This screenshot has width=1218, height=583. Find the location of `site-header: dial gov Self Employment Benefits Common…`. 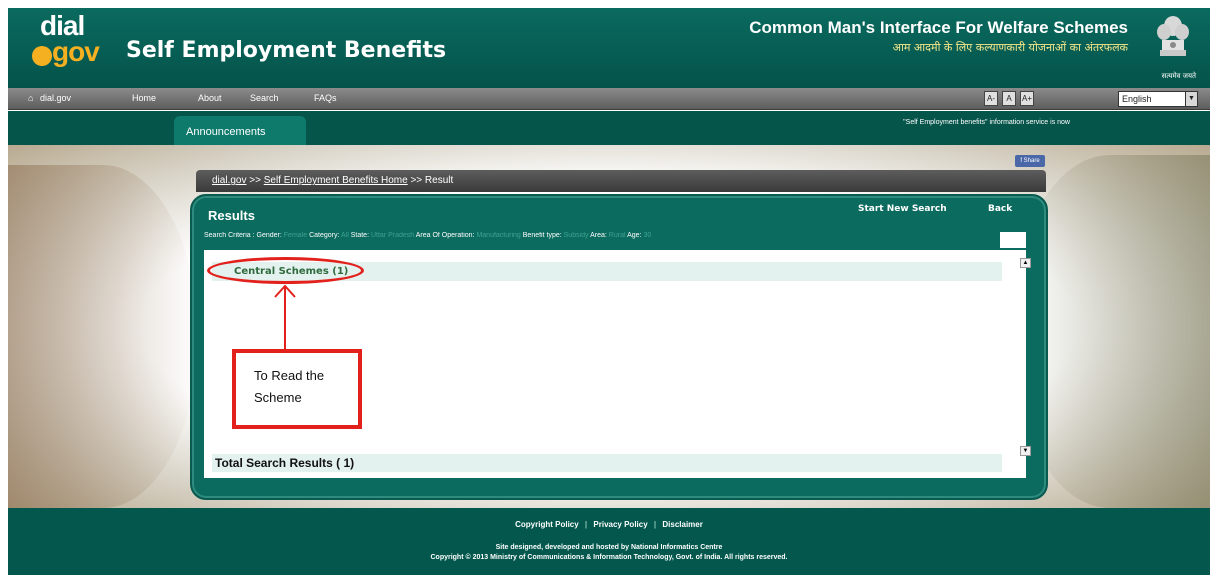

site-header: dial gov Self Employment Benefits Common… is located at coordinates (609, 48).